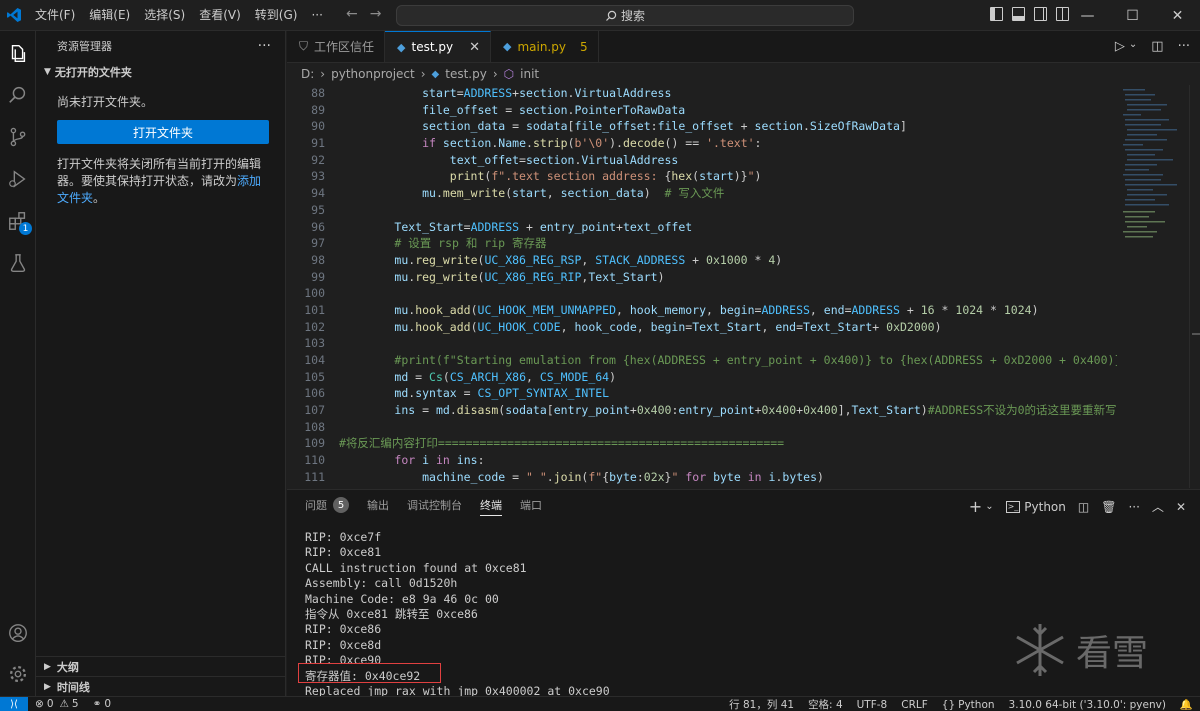 The height and width of the screenshot is (711, 1200). What do you see at coordinates (702, 377) in the screenshot?
I see `code-line: 105 md = Cs(CS_ARCH_X86, CS_MODE_64)` at bounding box center [702, 377].